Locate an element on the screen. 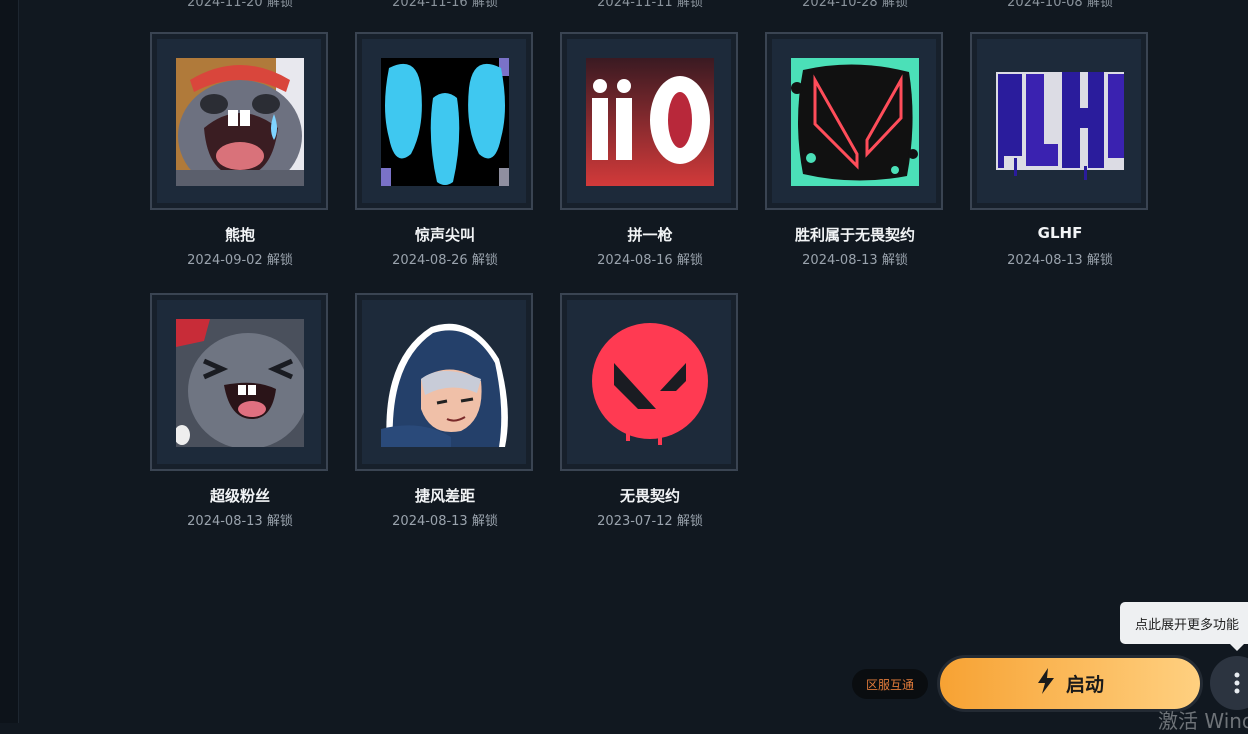 This screenshot has width=1248, height=734. glhf-graffiti-spray-icon is located at coordinates (1060, 122).